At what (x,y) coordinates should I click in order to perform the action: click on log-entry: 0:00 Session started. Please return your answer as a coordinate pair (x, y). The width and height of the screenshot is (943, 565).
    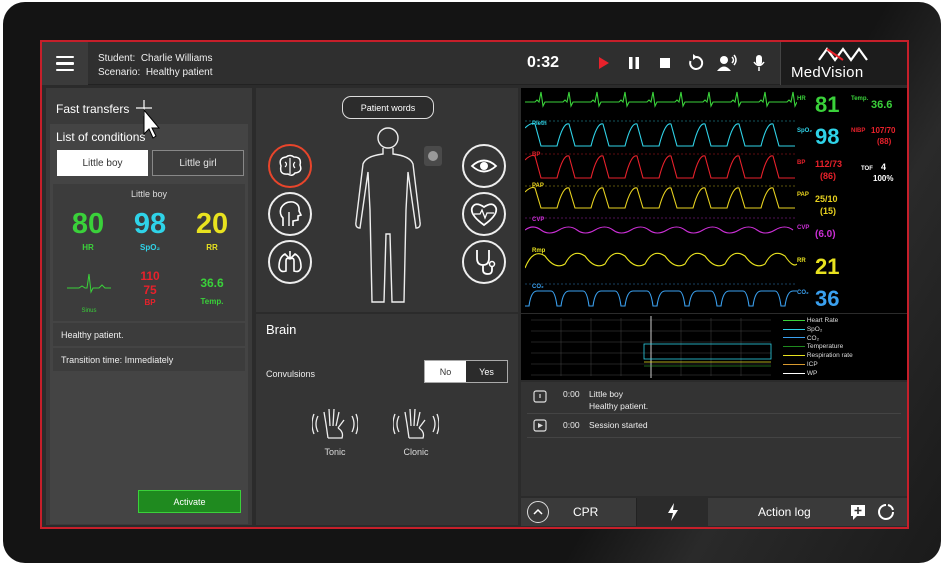
    Looking at the image, I should click on (714, 428).